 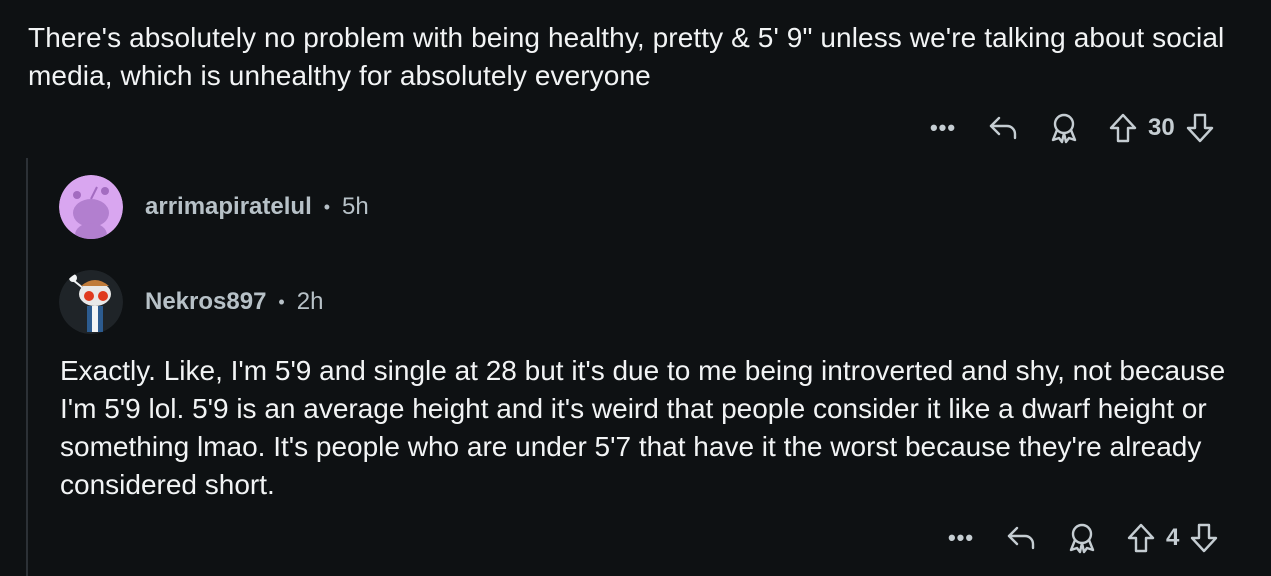 I want to click on timestamp: 2h, so click(x=310, y=302).